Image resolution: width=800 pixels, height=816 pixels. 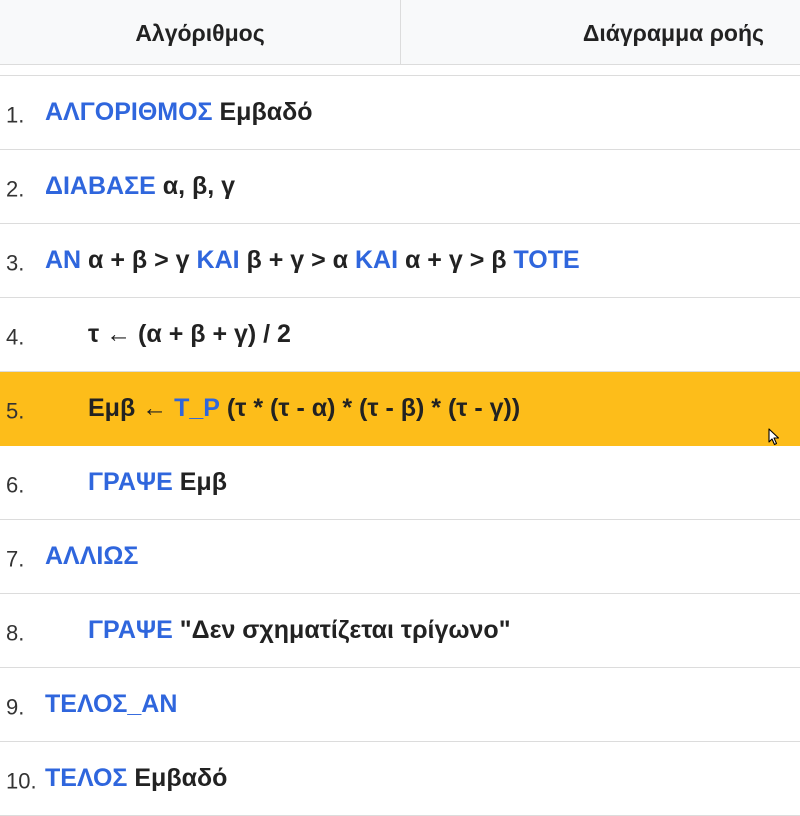 What do you see at coordinates (400, 70) in the screenshot?
I see `header-spacer` at bounding box center [400, 70].